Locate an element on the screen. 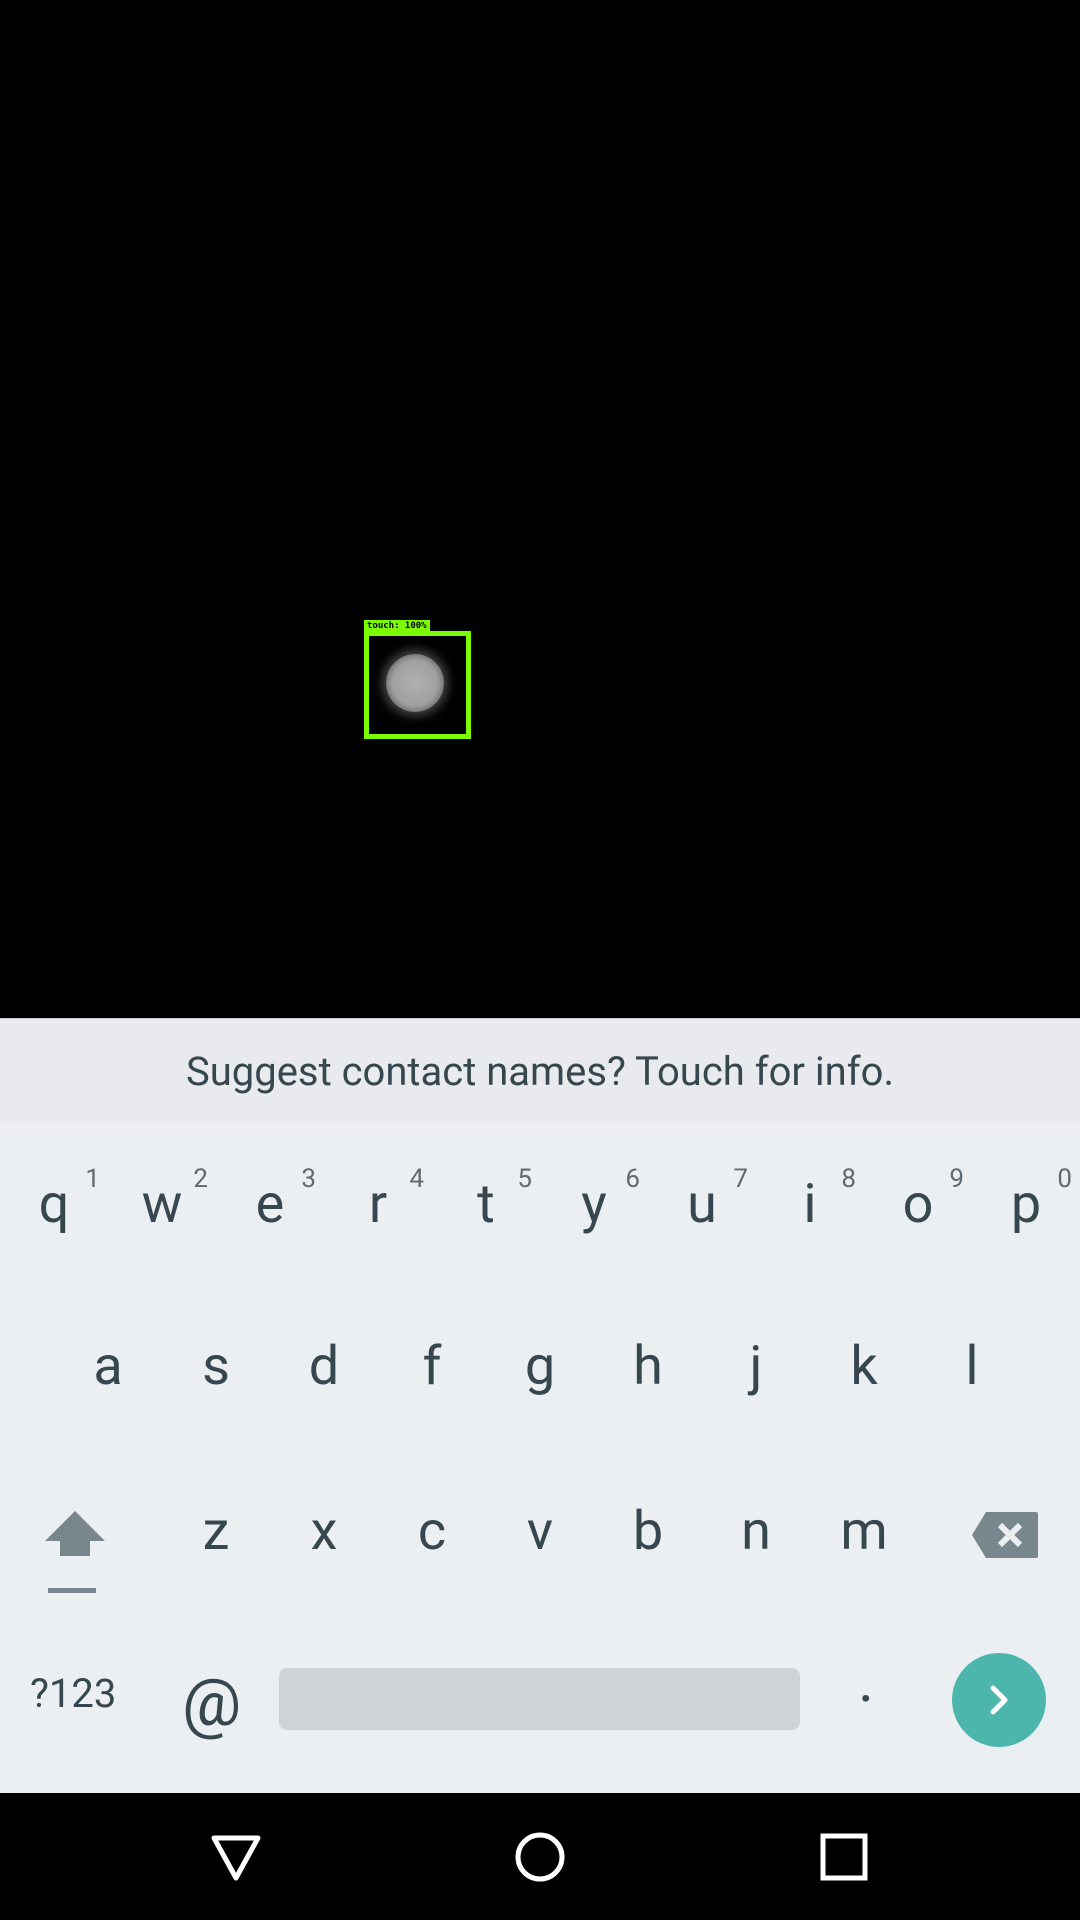  key-x: x is located at coordinates (324, 1545).